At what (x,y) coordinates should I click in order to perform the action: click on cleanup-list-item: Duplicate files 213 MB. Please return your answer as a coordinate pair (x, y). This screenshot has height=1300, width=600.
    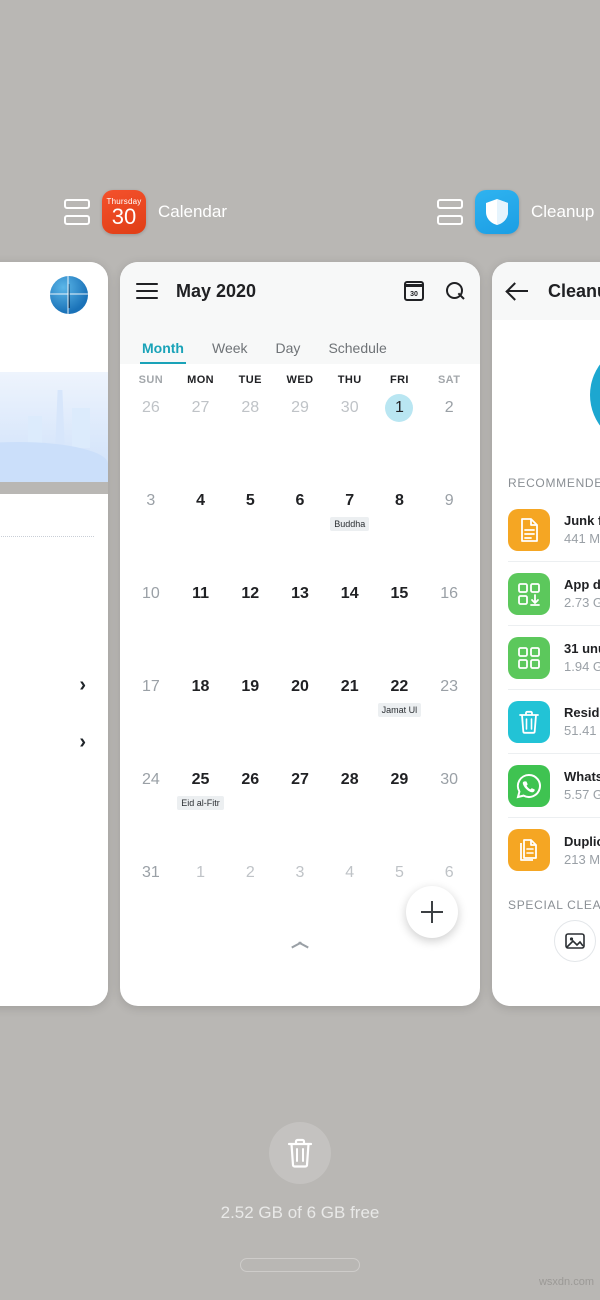
    Looking at the image, I should click on (554, 850).